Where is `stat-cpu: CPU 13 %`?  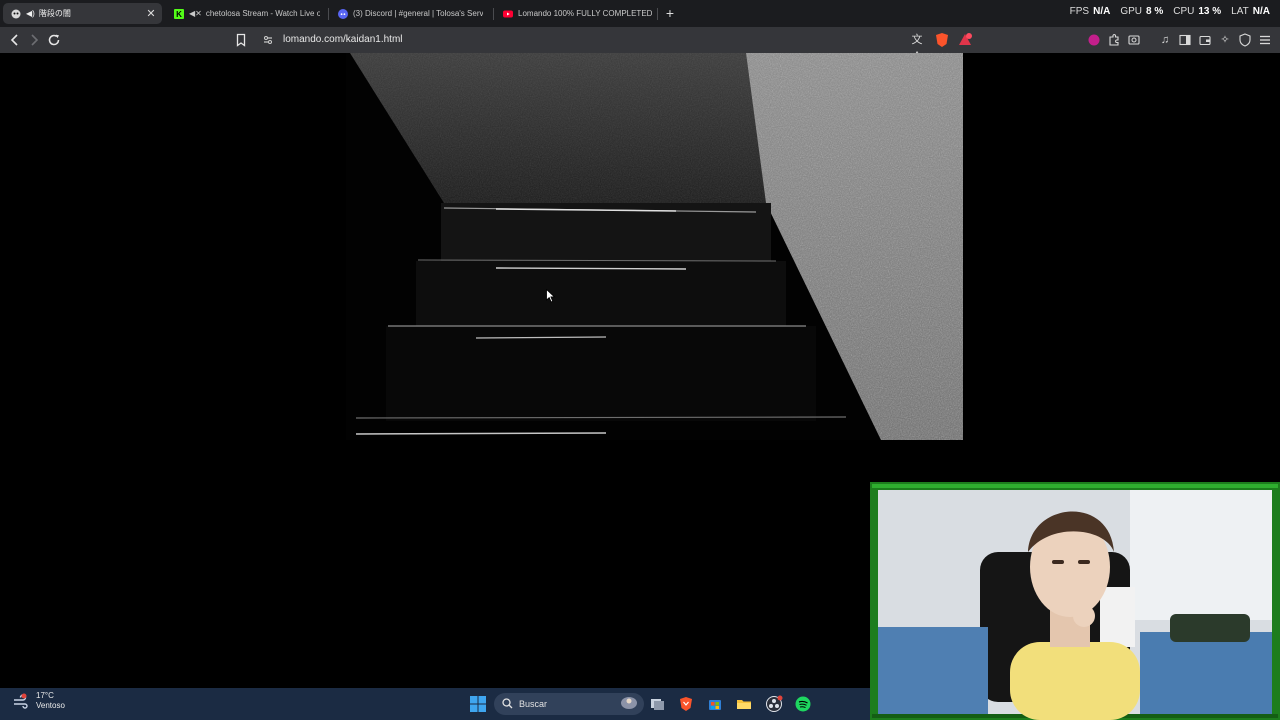 stat-cpu: CPU 13 % is located at coordinates (1197, 11).